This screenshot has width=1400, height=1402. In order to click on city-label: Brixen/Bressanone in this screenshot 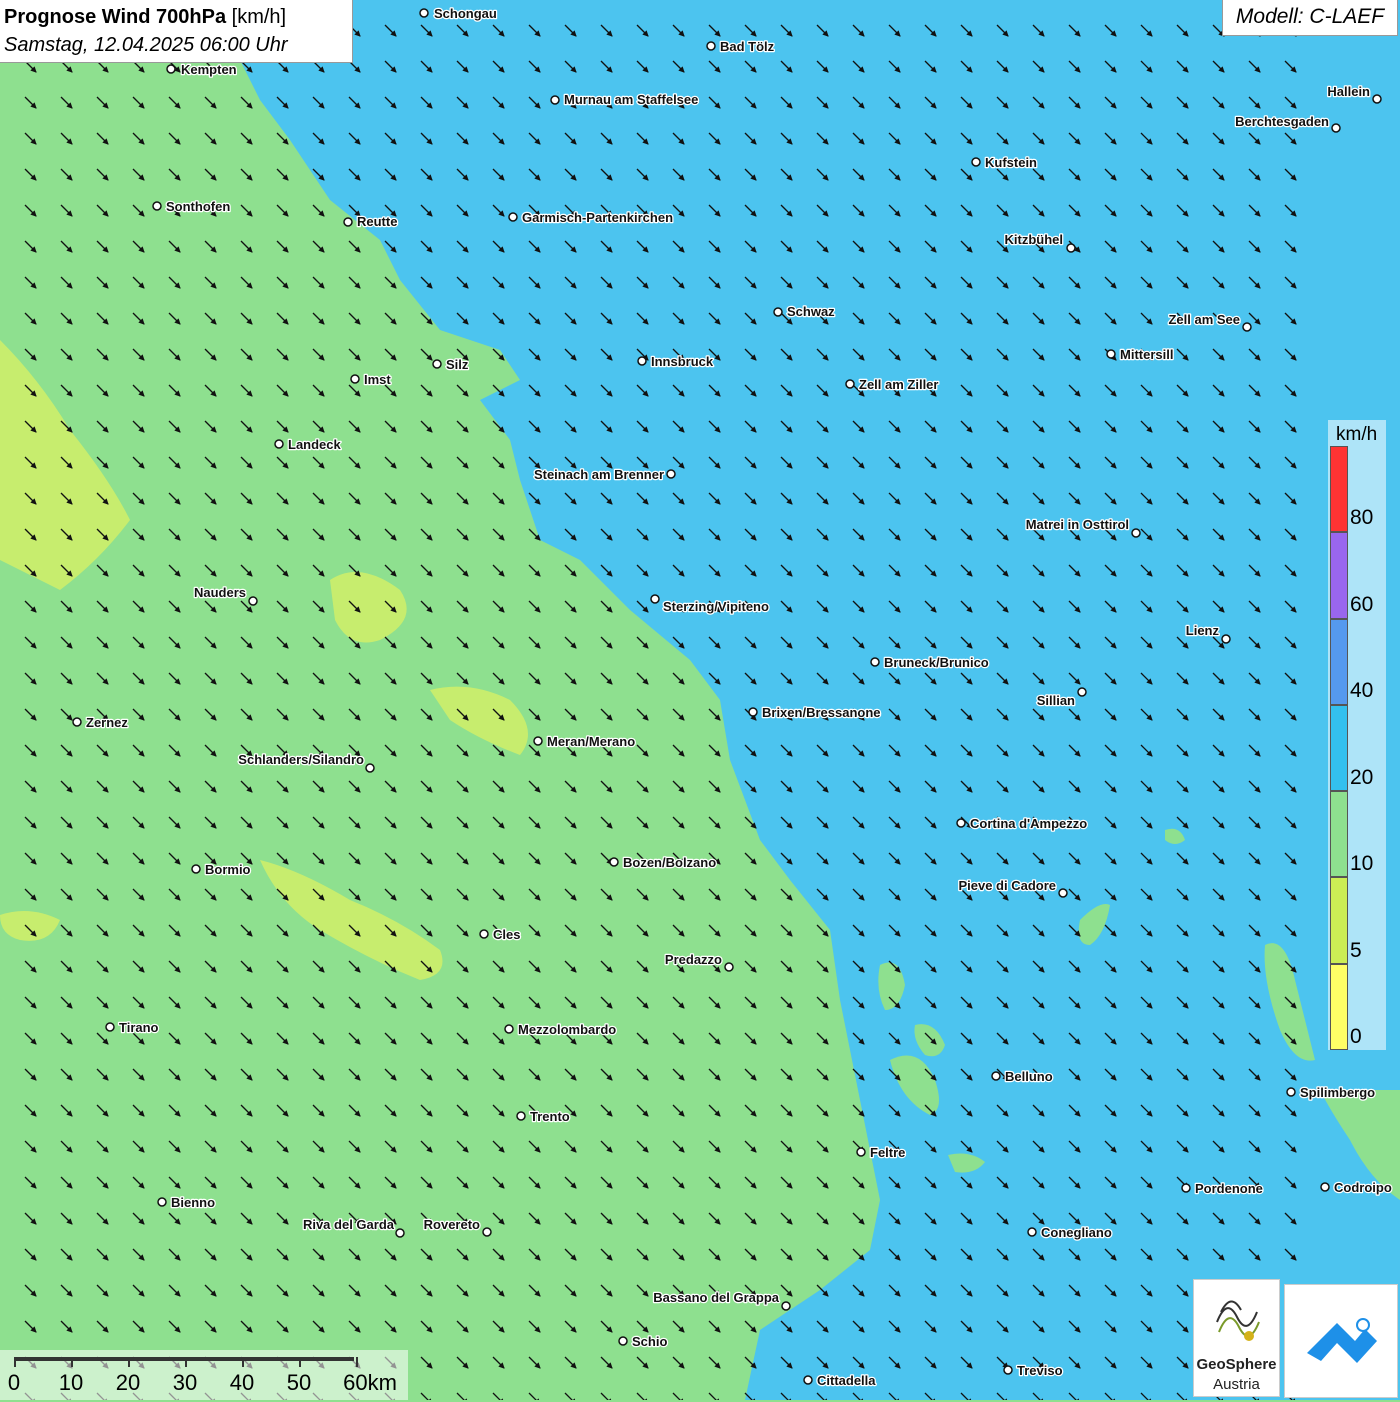, I will do `click(821, 712)`.